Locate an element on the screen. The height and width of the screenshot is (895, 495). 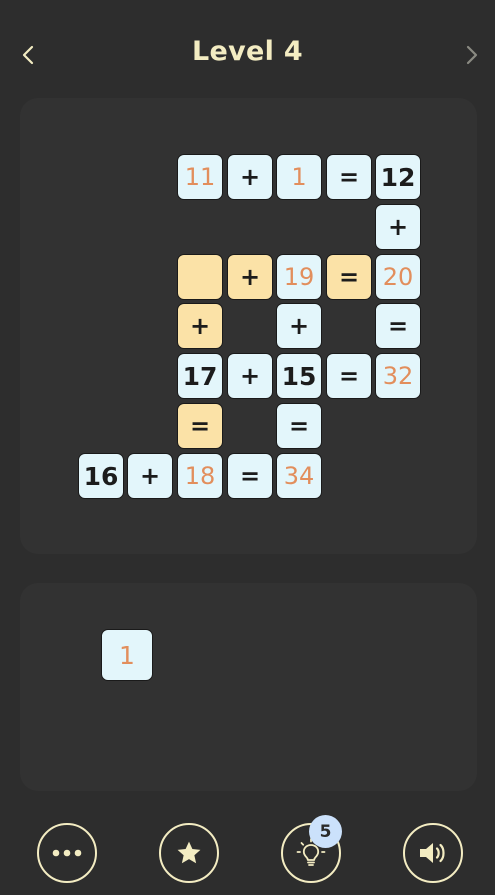
level-title: Level 4 is located at coordinates (247, 51).